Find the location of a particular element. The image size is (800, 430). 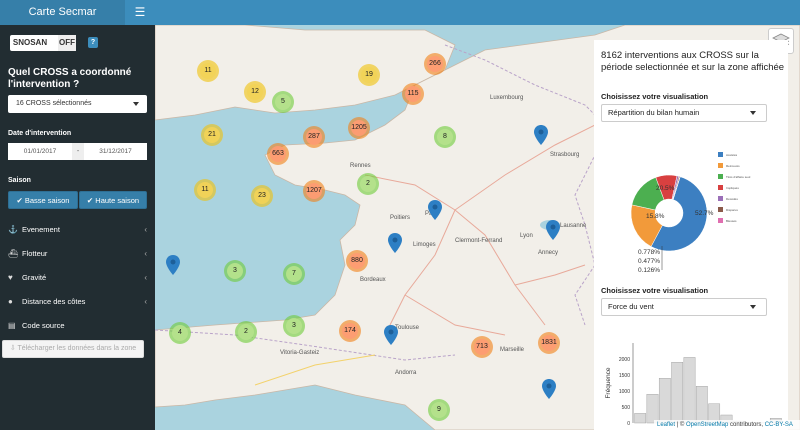

menu-label: Distance des côtes is located at coordinates (54, 301).